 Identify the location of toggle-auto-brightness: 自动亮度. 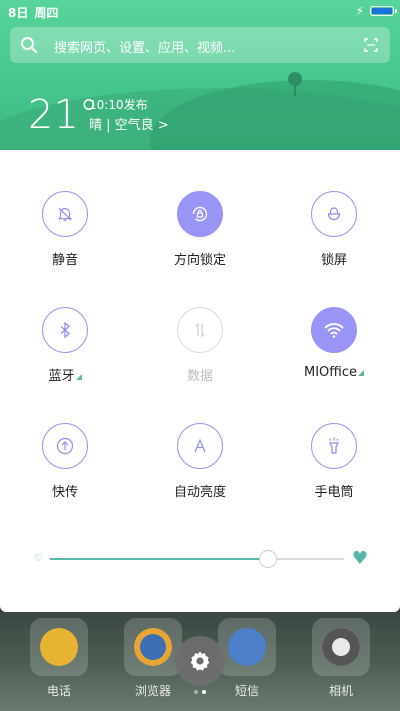
(200, 461).